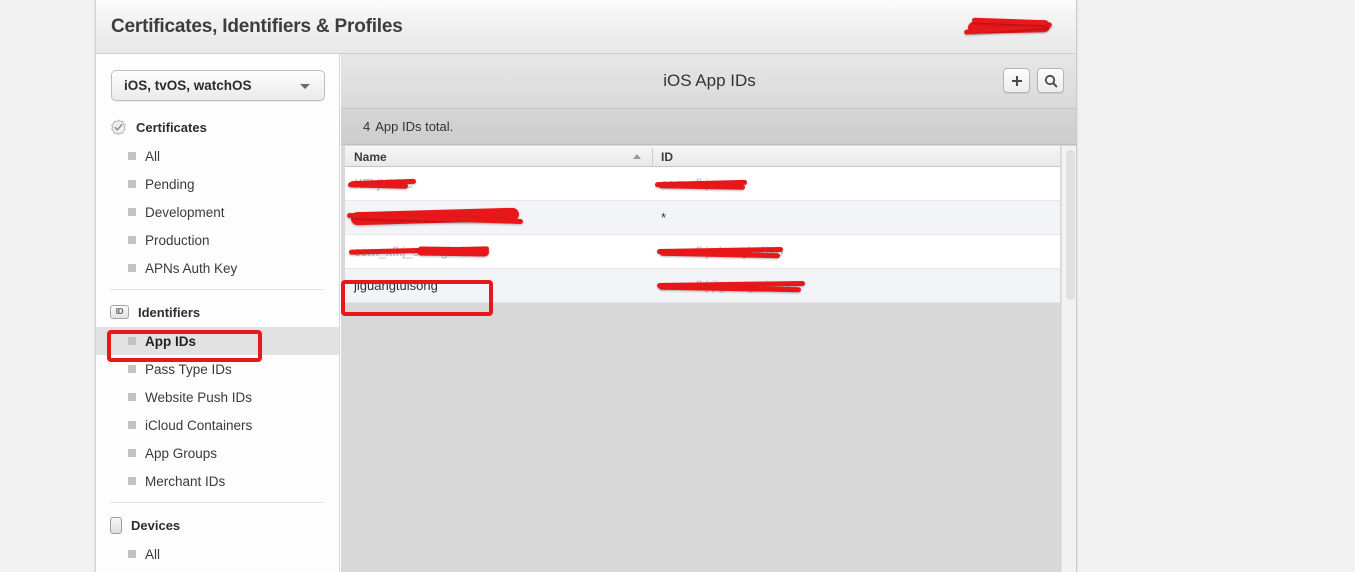  Describe the element at coordinates (199, 397) in the screenshot. I see `sidebar-item-label: Website Push IDs` at that location.